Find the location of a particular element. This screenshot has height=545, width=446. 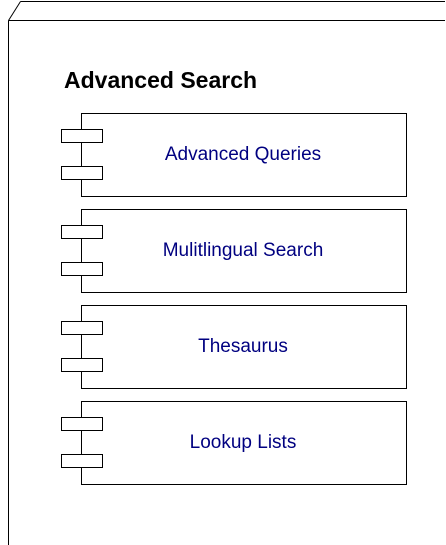

component-advanced-queries: Advanced Queries is located at coordinates (243, 155).